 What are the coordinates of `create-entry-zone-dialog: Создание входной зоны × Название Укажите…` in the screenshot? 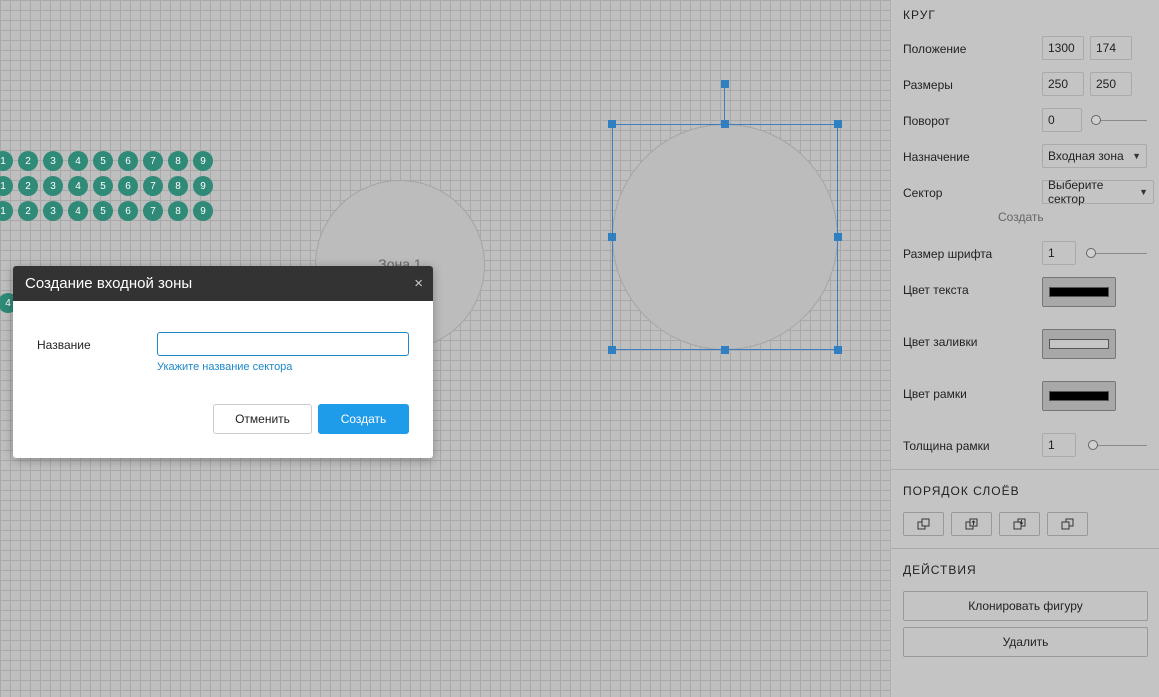 It's located at (223, 362).